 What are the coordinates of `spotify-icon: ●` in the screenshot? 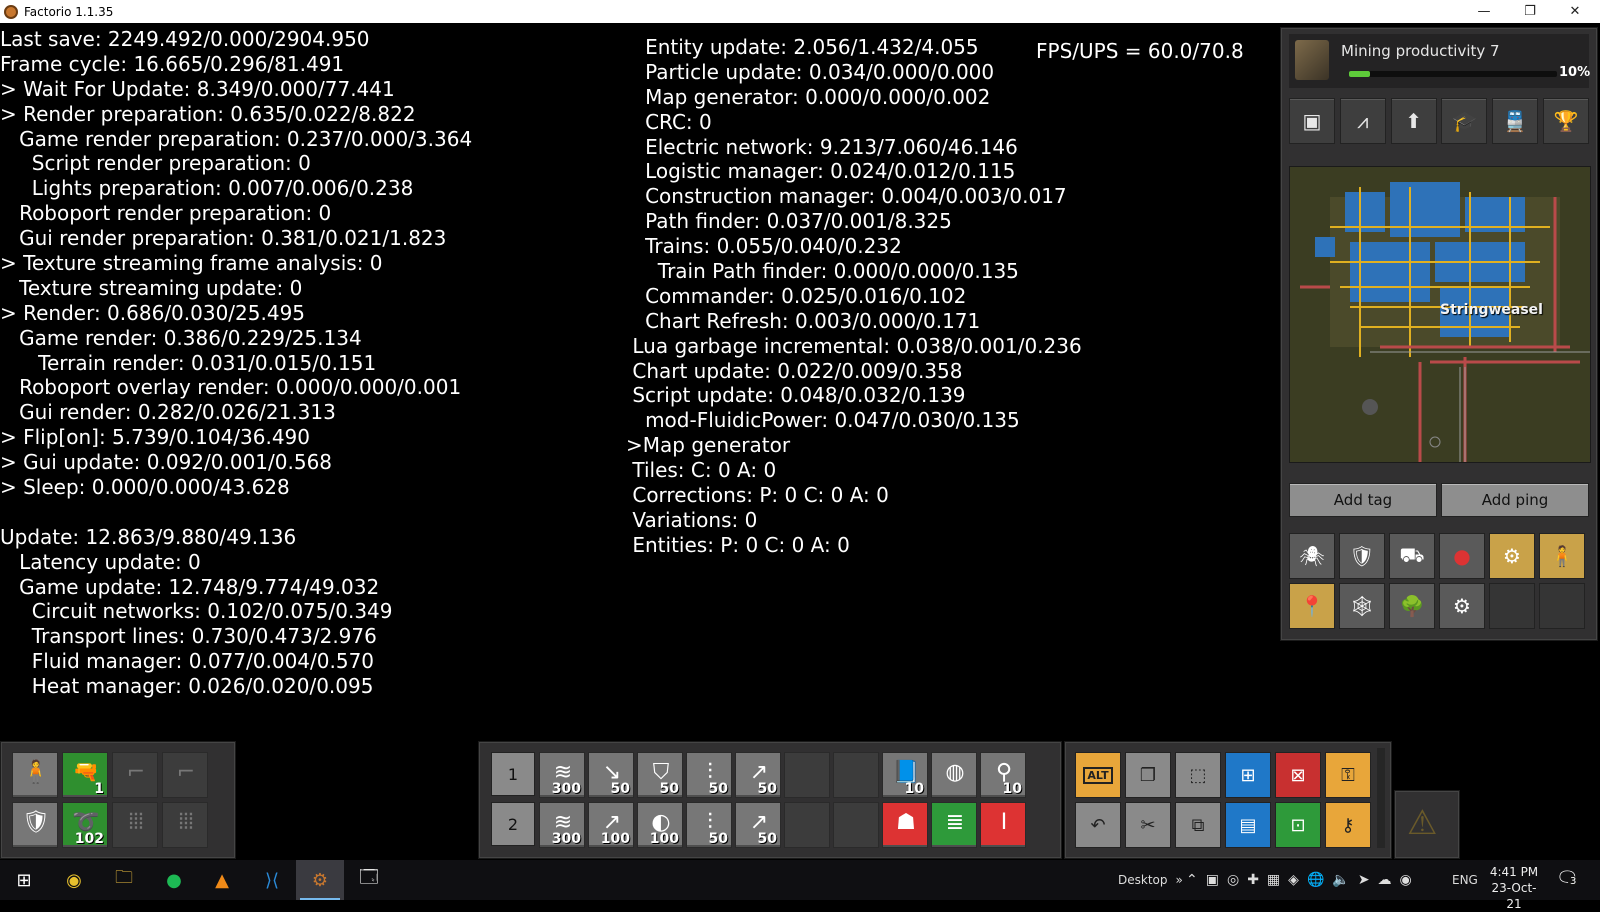 It's located at (174, 880).